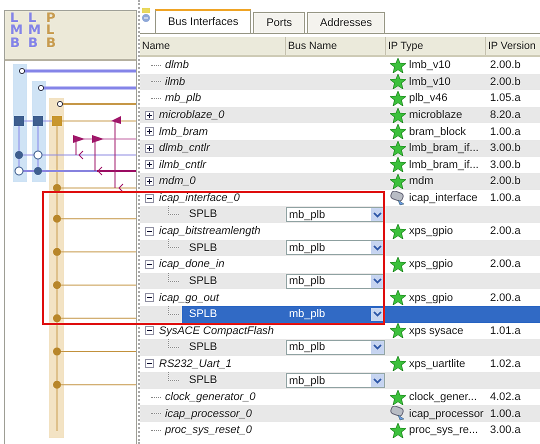  I want to click on ip-type: xps sysace, so click(436, 330).